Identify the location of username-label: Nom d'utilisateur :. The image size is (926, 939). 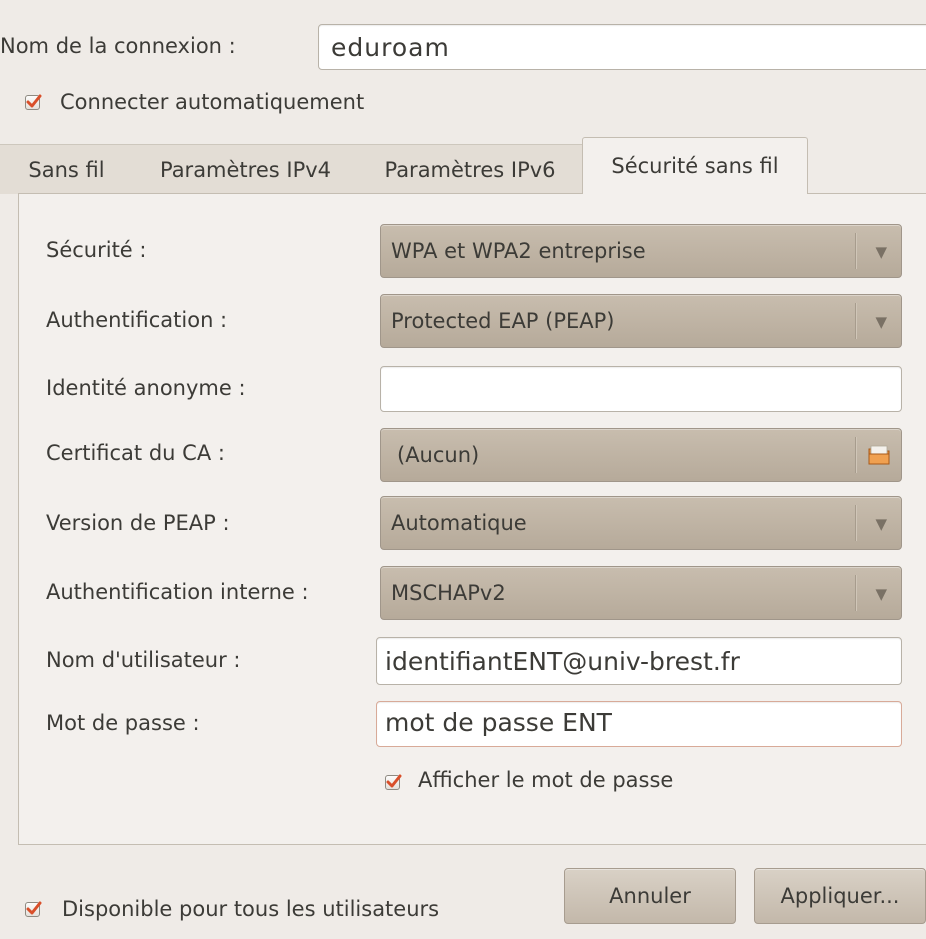
(143, 660).